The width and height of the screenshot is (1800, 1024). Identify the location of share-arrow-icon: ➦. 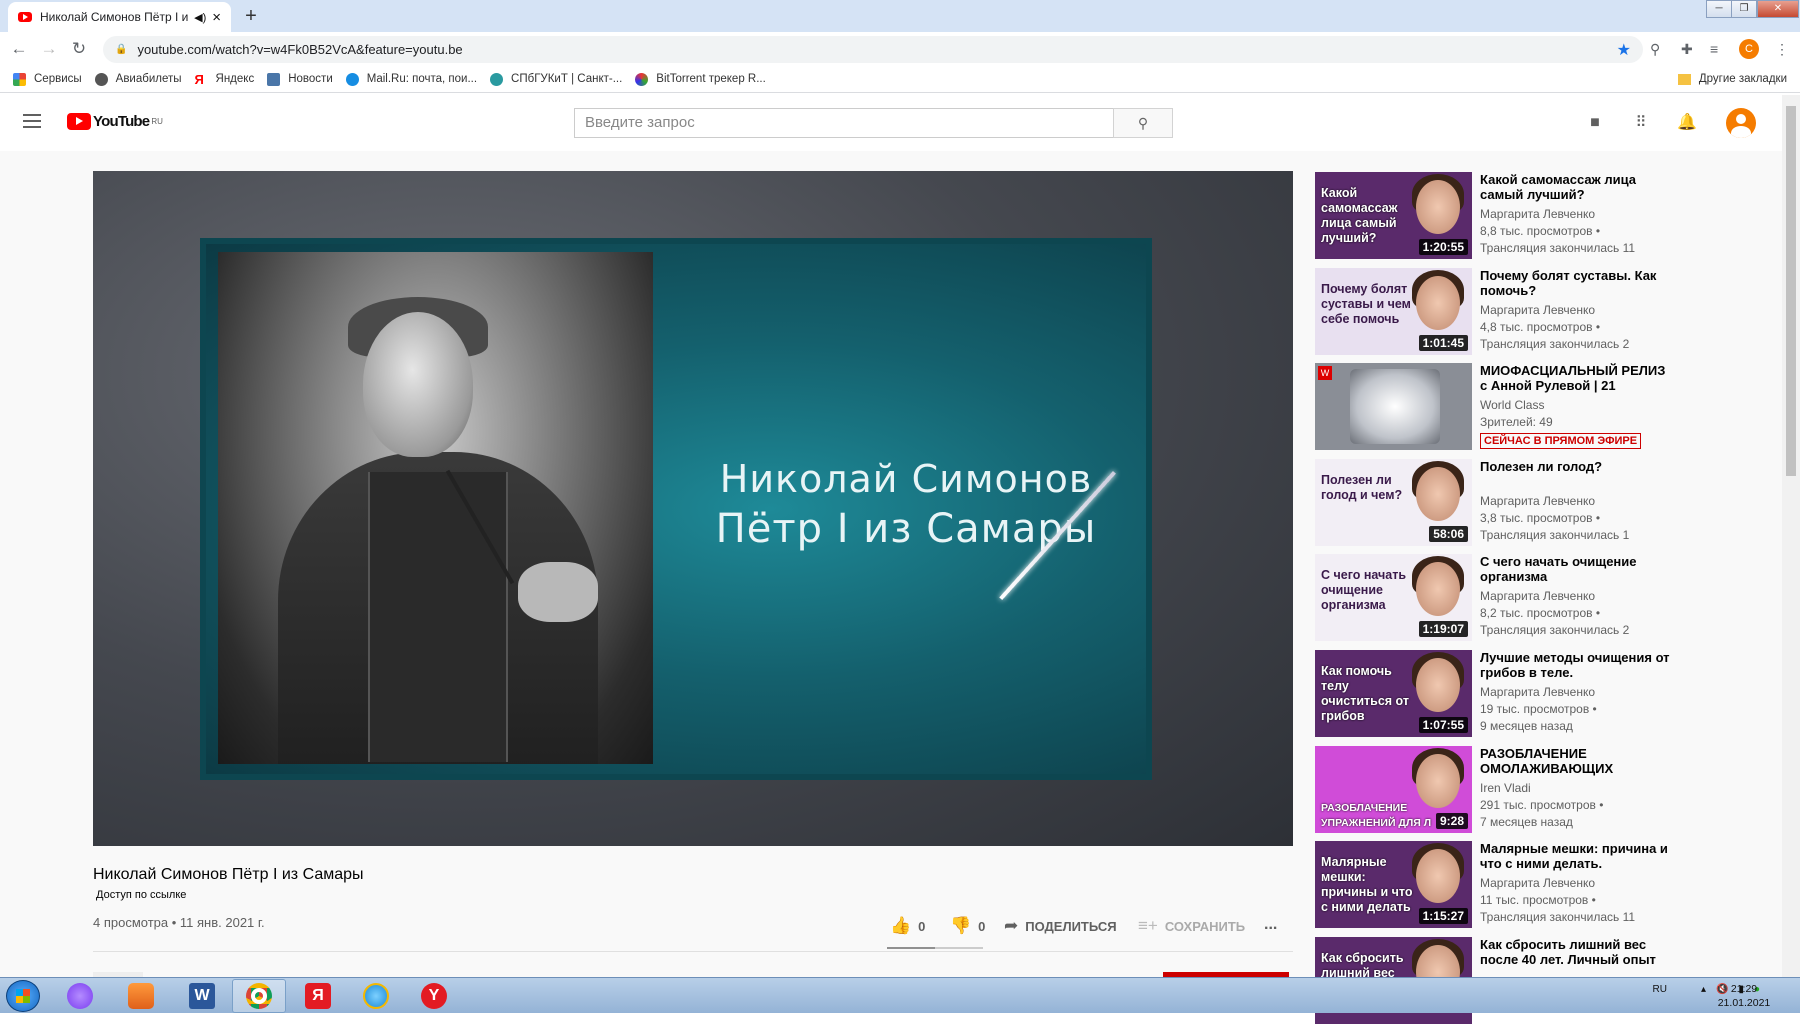
(1011, 925).